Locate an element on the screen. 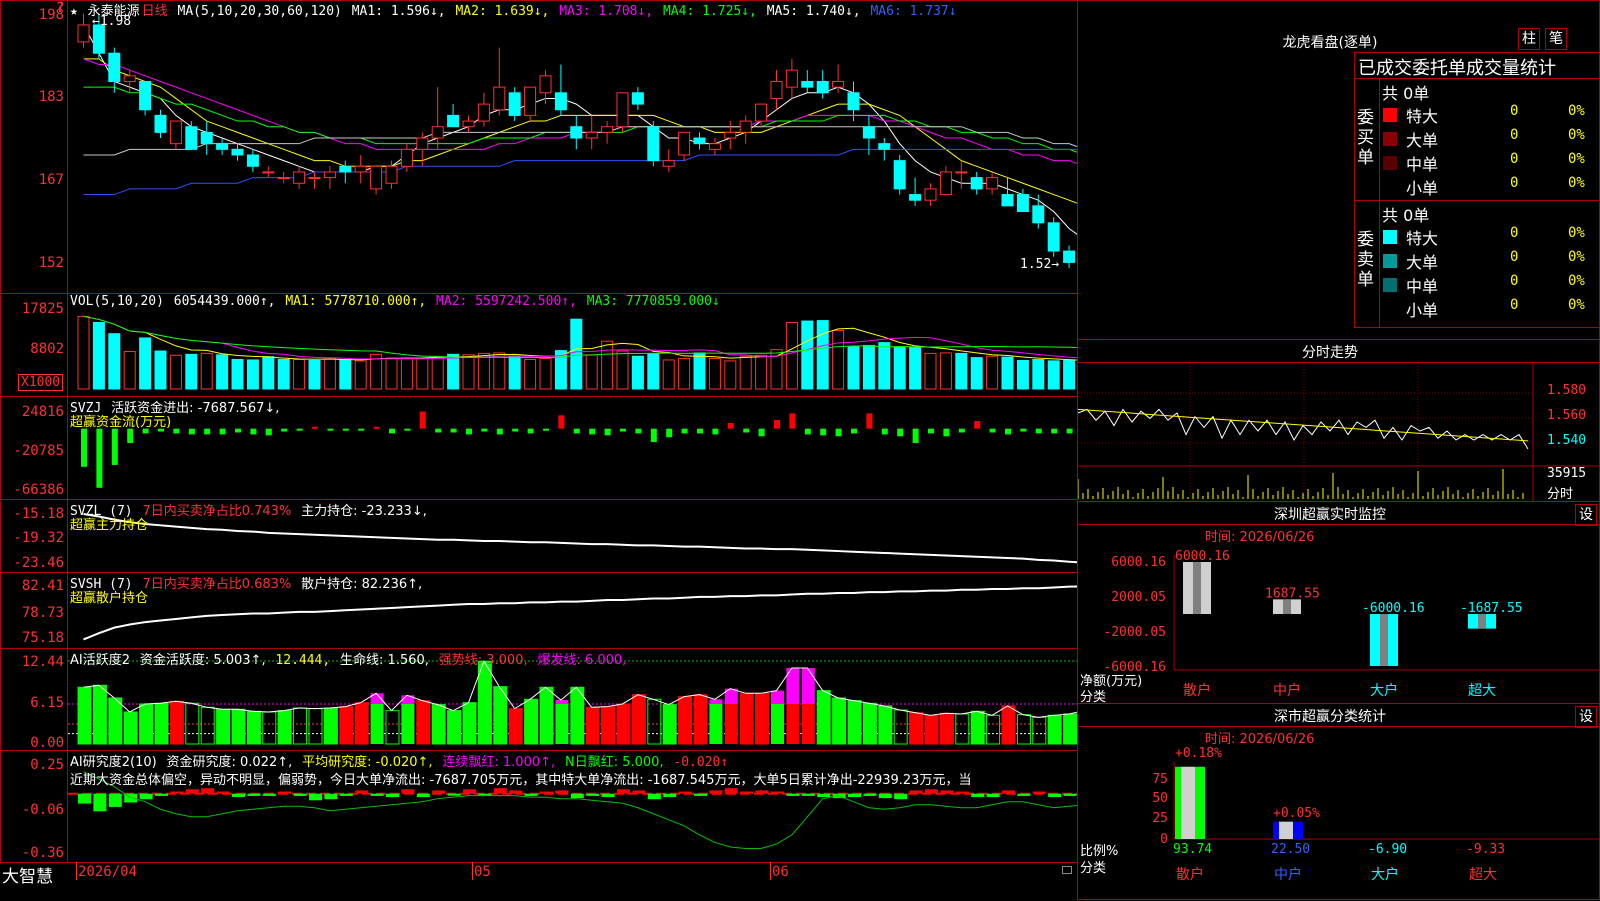 The height and width of the screenshot is (901, 1600). cls-value-label: -6.90 is located at coordinates (1387, 849).